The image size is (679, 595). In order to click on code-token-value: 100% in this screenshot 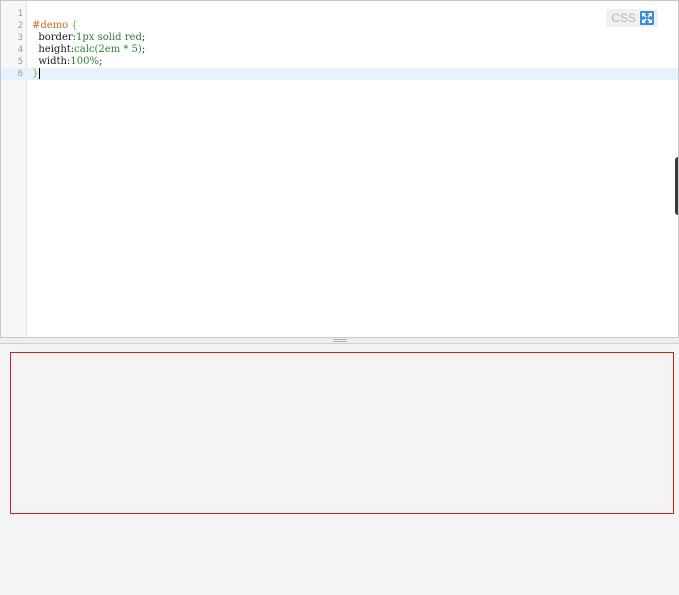, I will do `click(84, 61)`.